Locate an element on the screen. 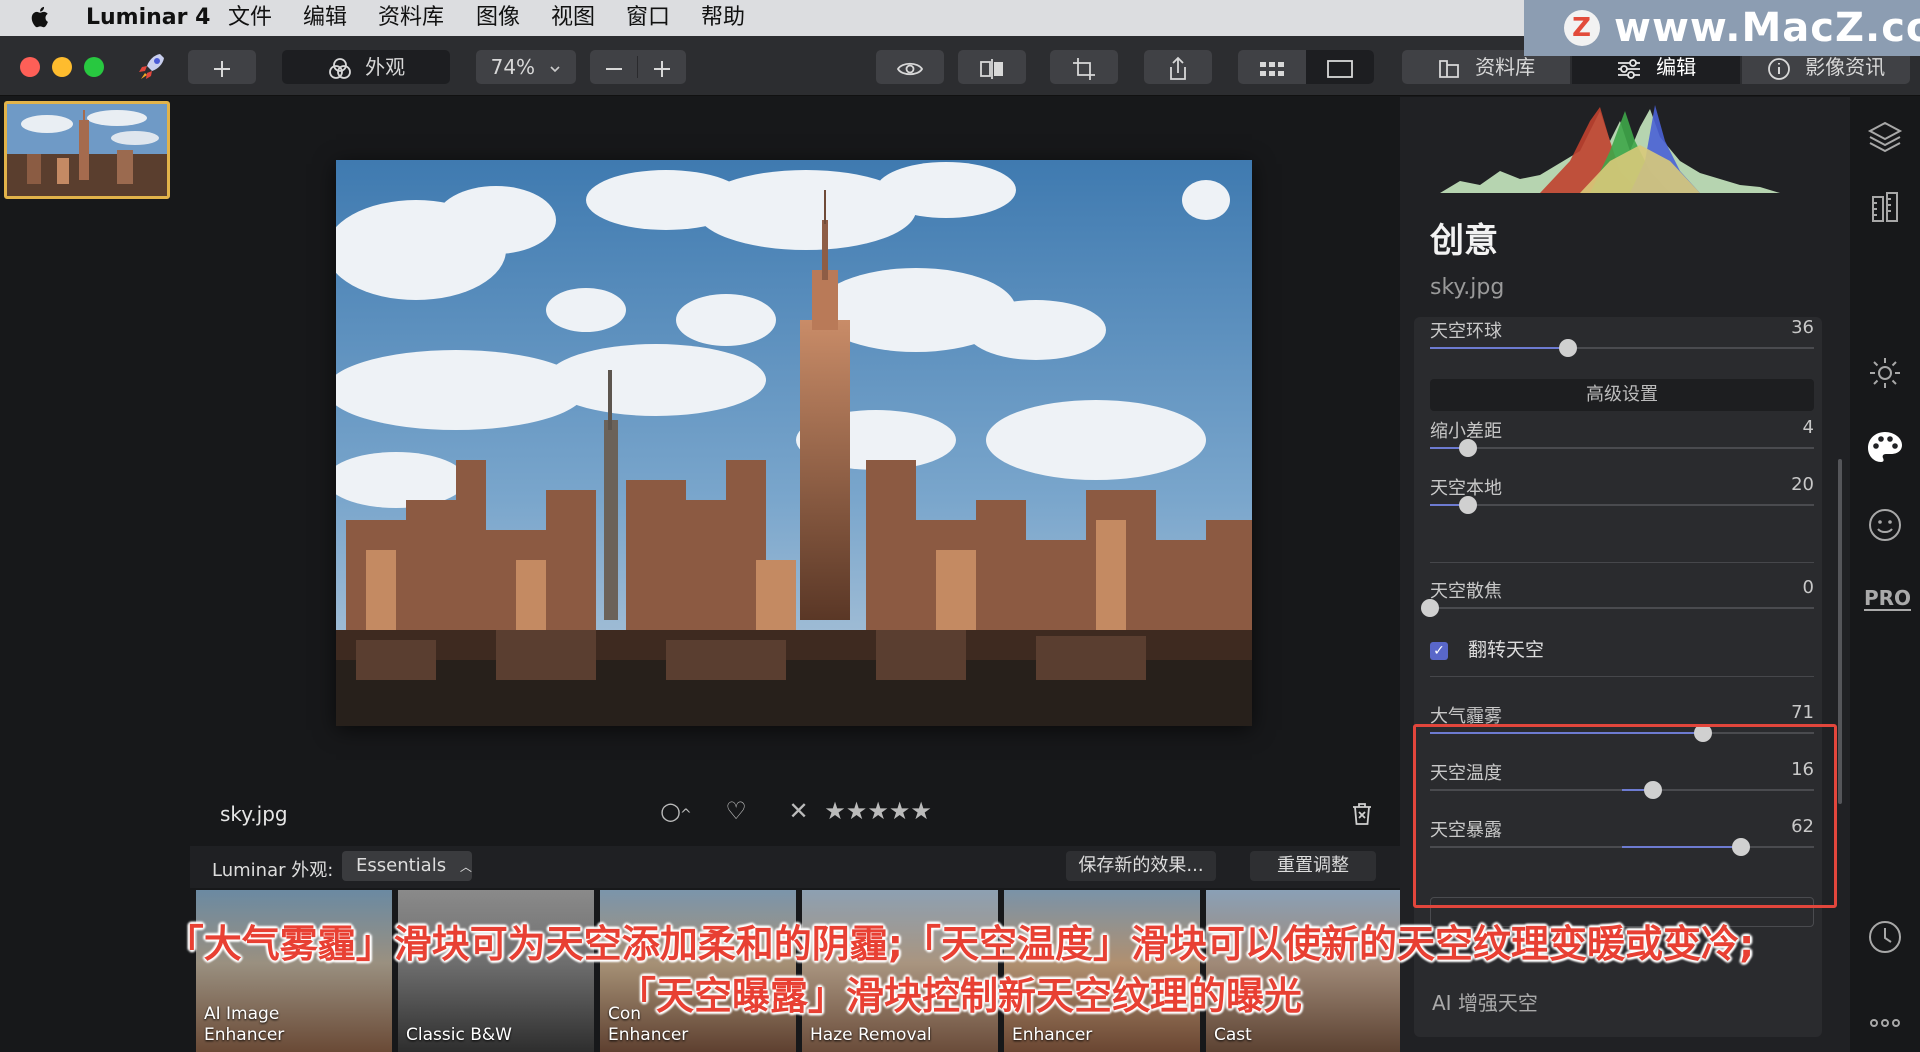 The height and width of the screenshot is (1052, 1920). star-icon-3: ★ is located at coordinates (878, 811).